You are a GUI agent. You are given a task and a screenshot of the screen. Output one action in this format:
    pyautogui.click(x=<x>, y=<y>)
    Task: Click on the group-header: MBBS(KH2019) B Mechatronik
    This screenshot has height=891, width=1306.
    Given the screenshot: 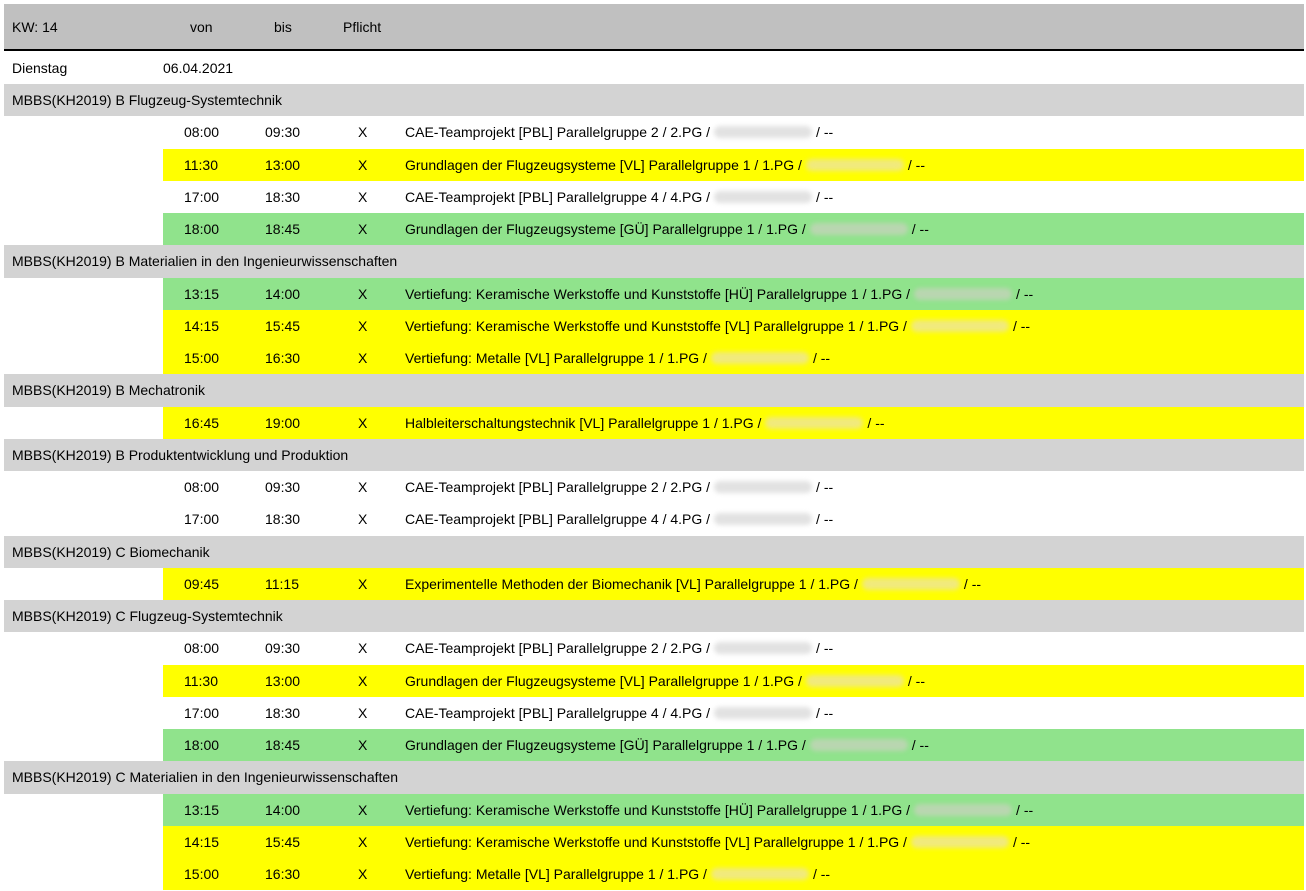 What is the action you would take?
    pyautogui.click(x=654, y=390)
    